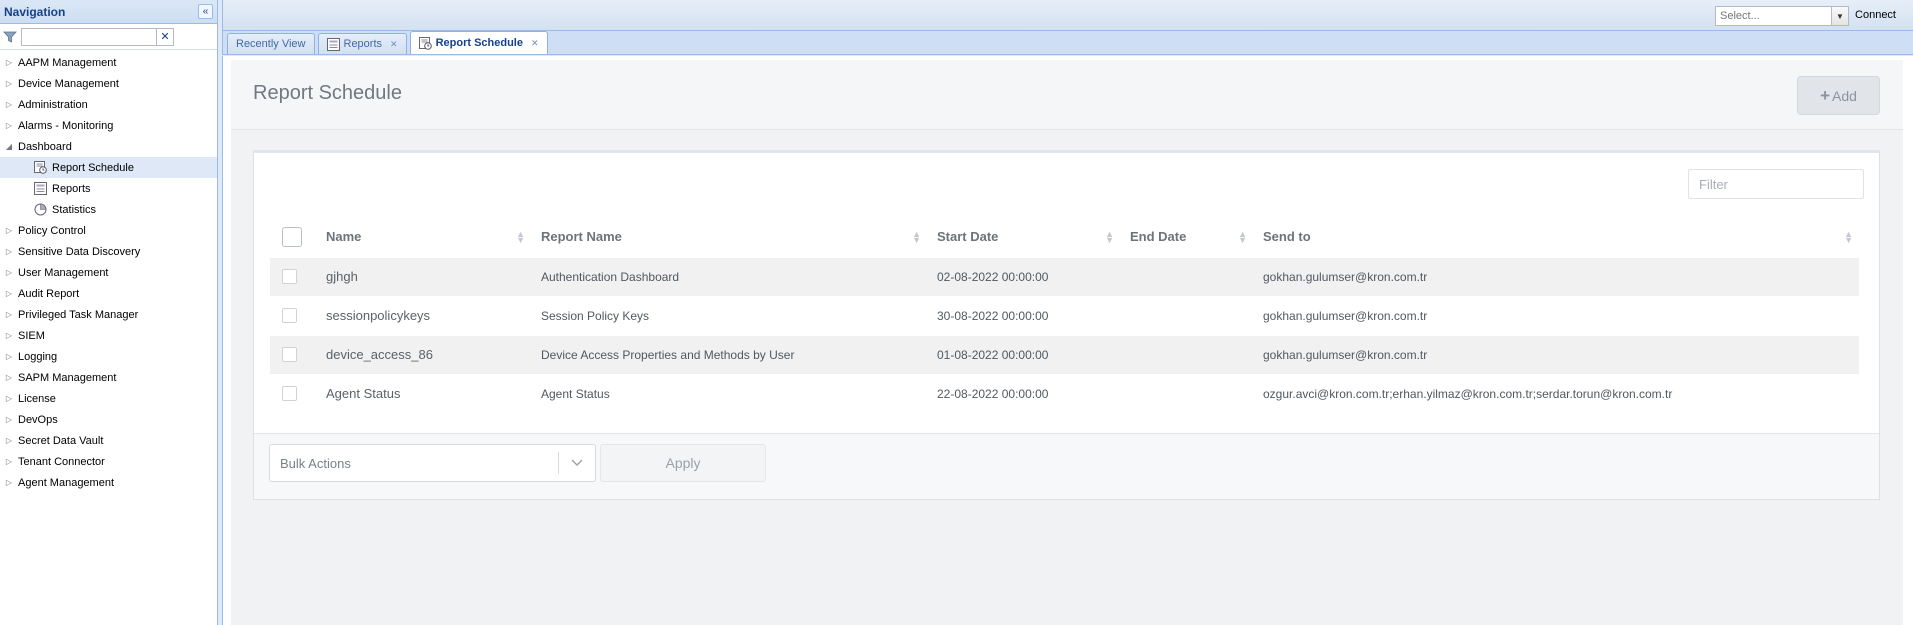  Describe the element at coordinates (108, 356) in the screenshot. I see `nav-item-logging: ▷ Logging` at that location.